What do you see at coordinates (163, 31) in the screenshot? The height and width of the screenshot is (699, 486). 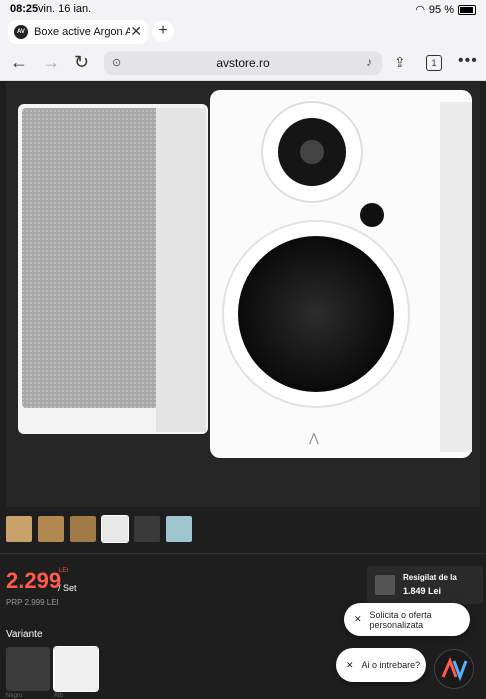 I see `new-tab-button: +` at bounding box center [163, 31].